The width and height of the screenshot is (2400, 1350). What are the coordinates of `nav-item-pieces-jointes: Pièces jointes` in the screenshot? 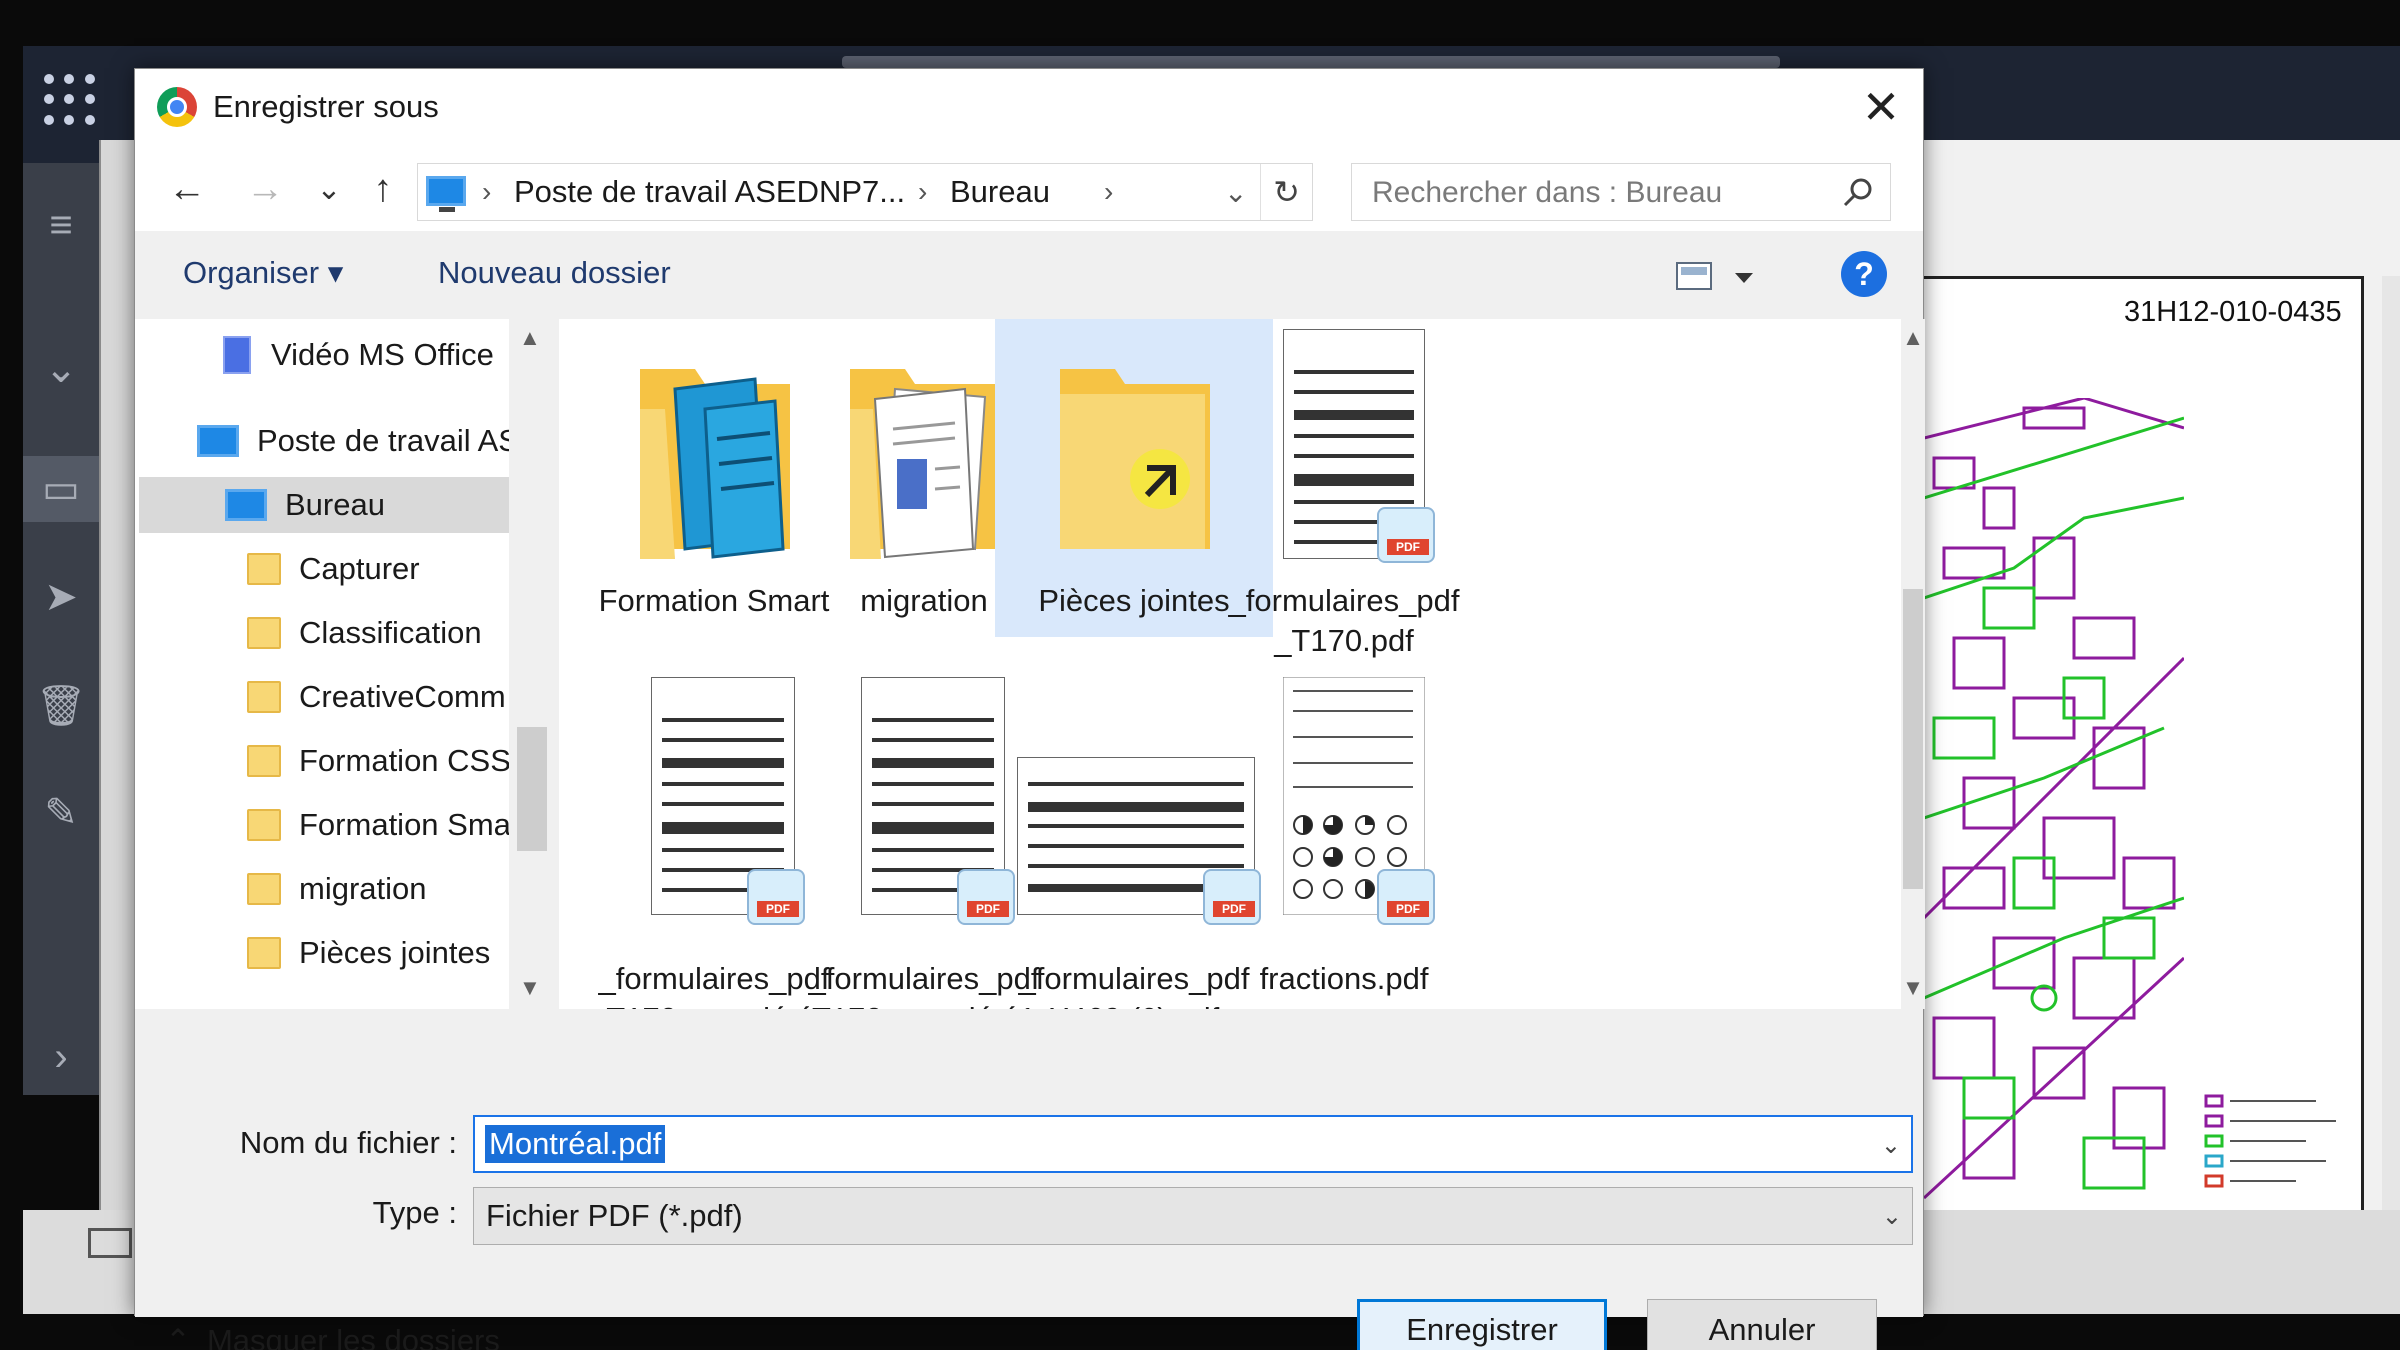 It's located at (368, 953).